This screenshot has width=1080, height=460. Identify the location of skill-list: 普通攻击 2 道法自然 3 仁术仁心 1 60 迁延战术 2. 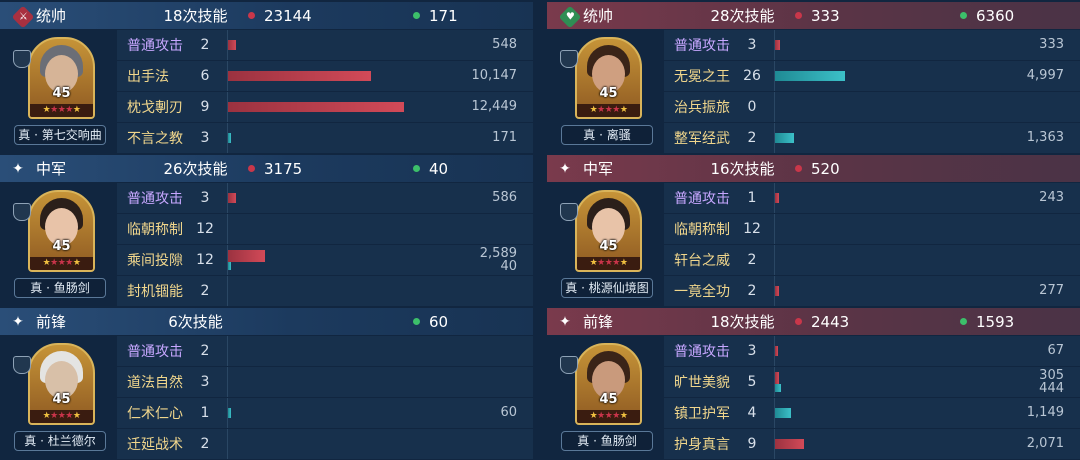
(325, 398).